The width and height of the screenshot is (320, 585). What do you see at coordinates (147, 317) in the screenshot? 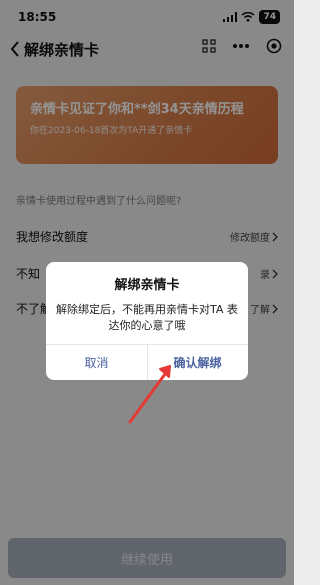
I see `dialog-message: 解除绑定后，不能再用亲情卡对TA 表达你的心意了哦` at bounding box center [147, 317].